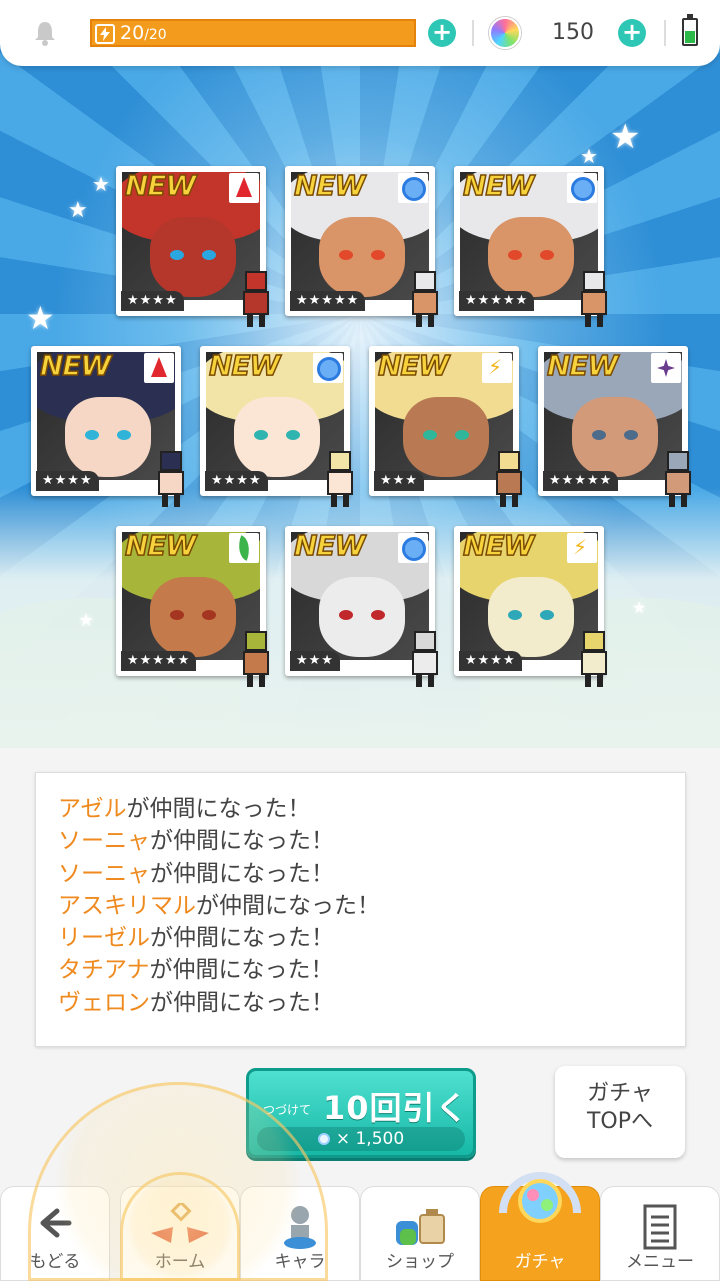 The width and height of the screenshot is (720, 1281). Describe the element at coordinates (632, 33) in the screenshot. I see `add-gem-button: +` at that location.